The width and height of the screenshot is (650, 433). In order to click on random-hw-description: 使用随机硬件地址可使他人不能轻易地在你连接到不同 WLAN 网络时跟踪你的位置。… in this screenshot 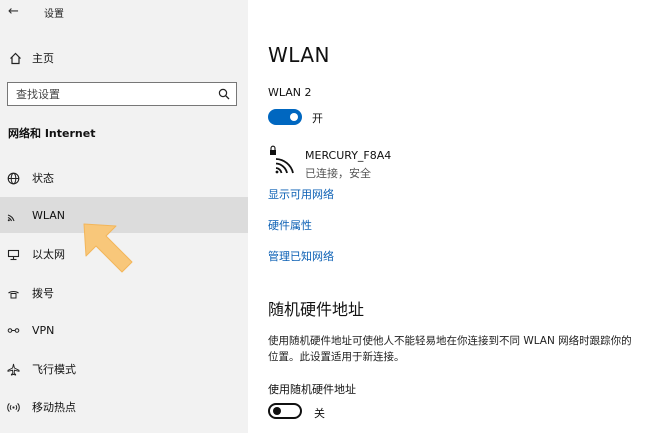, I will do `click(450, 349)`.